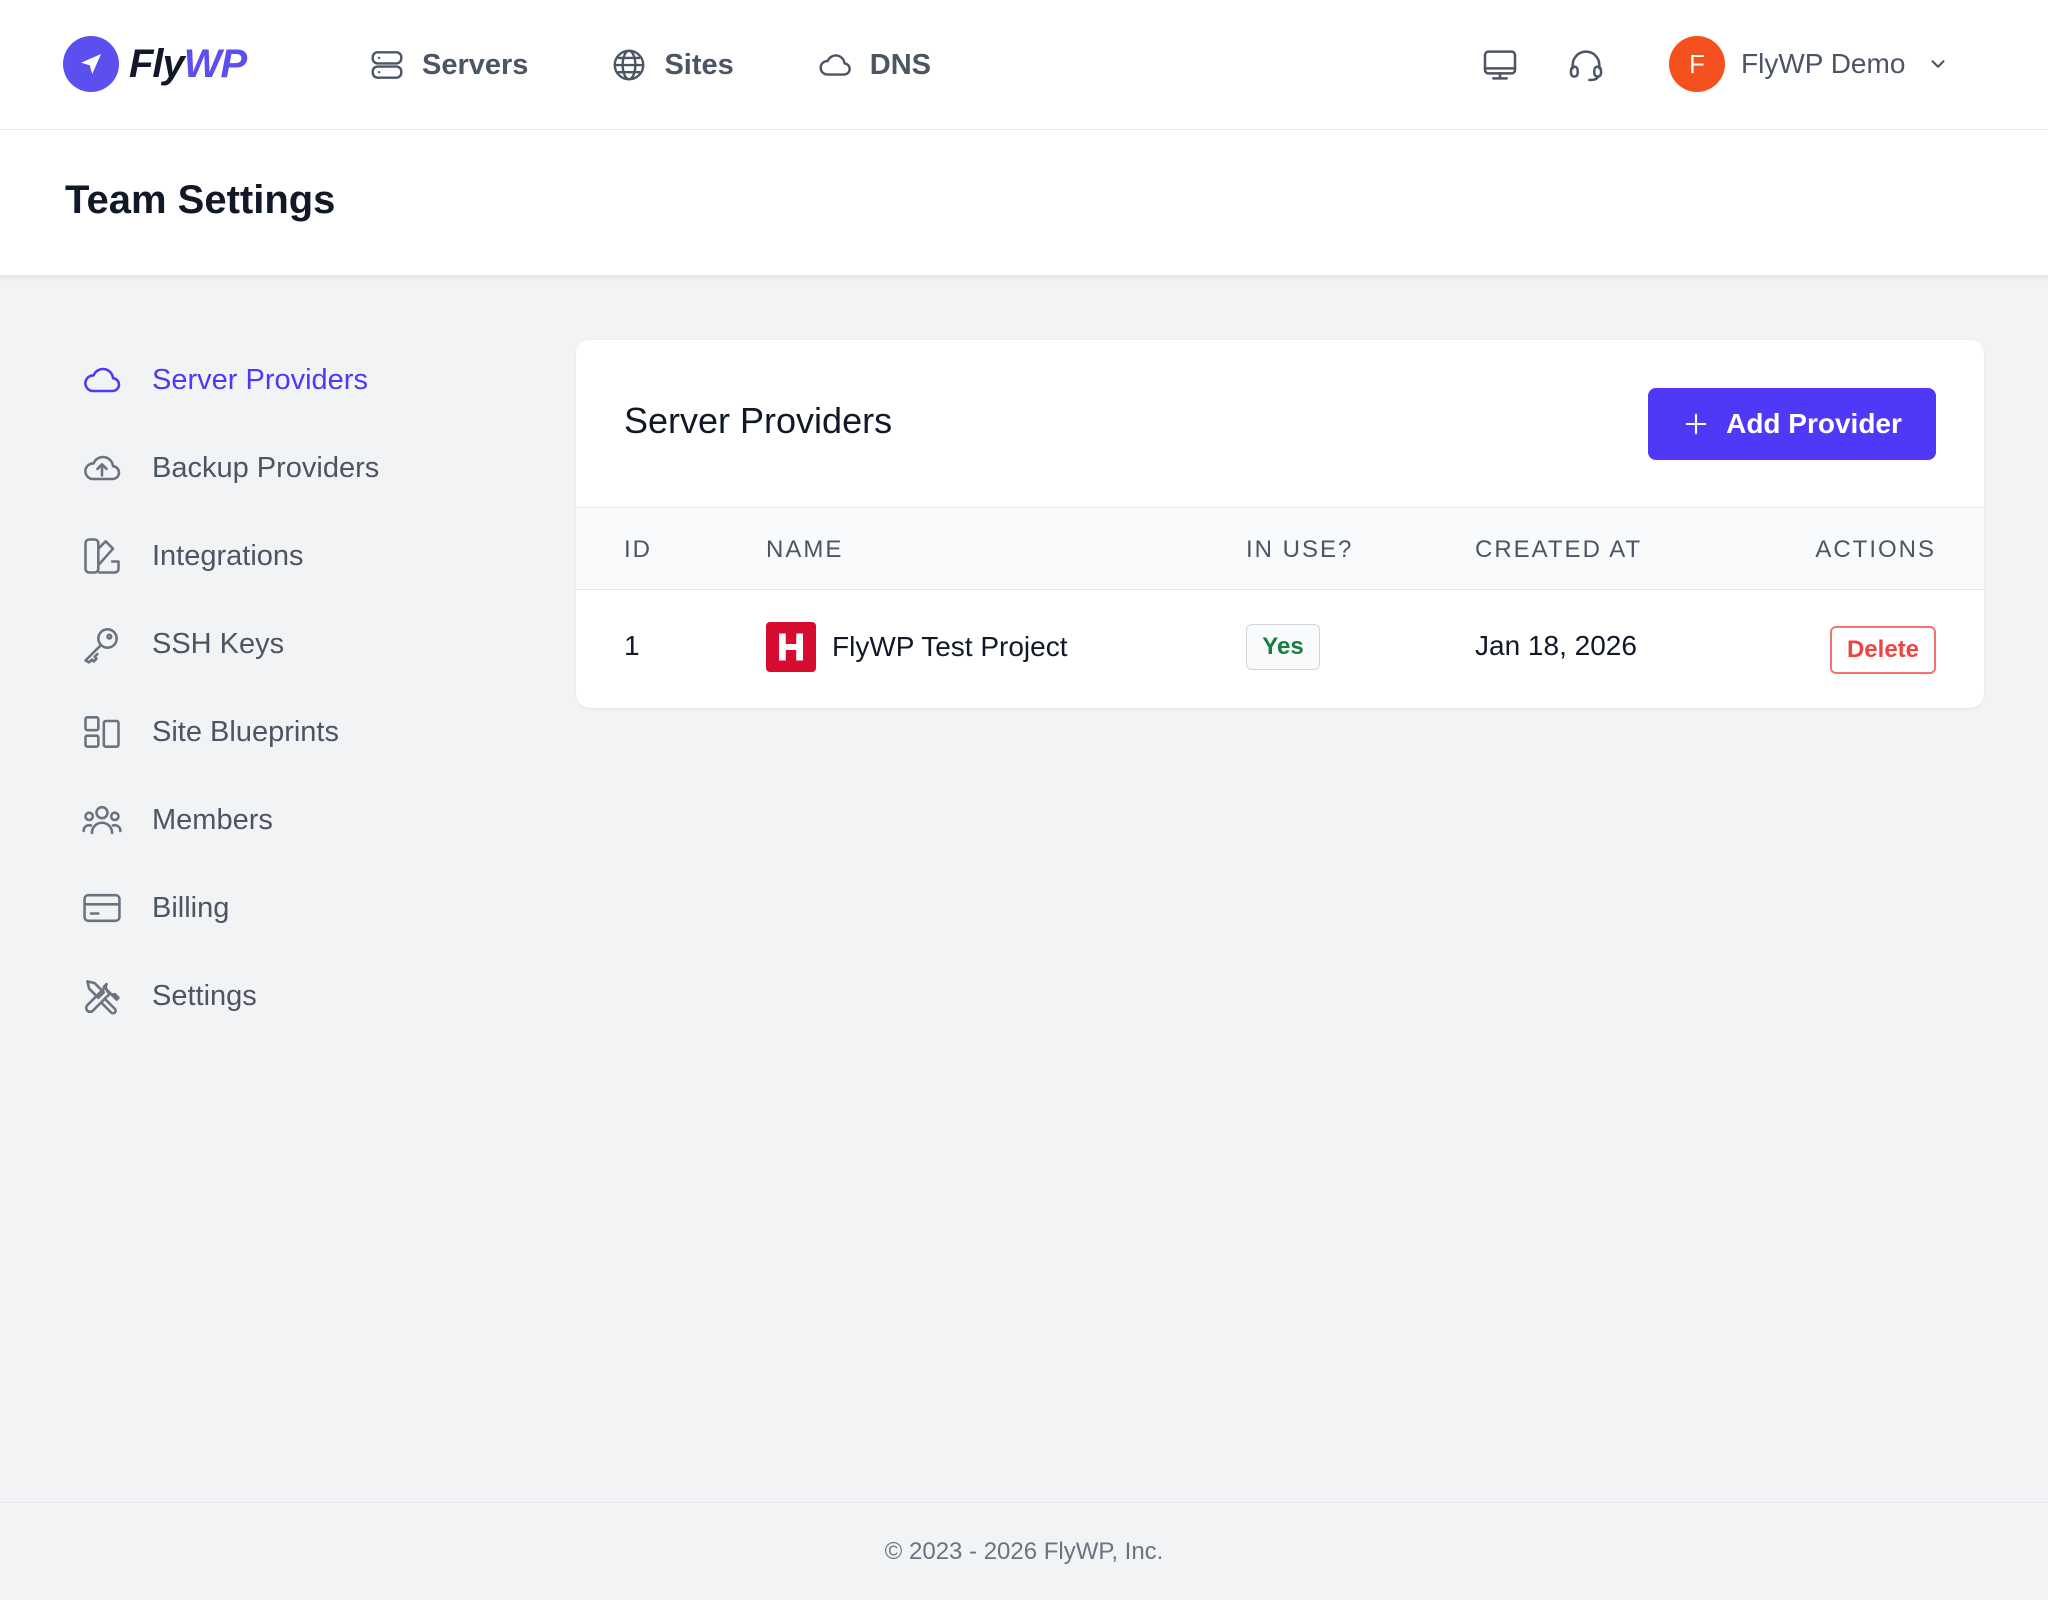 The width and height of the screenshot is (2048, 1600). I want to click on copyright-text: © 2023 - 2026 FlyWP, Inc., so click(1024, 1551).